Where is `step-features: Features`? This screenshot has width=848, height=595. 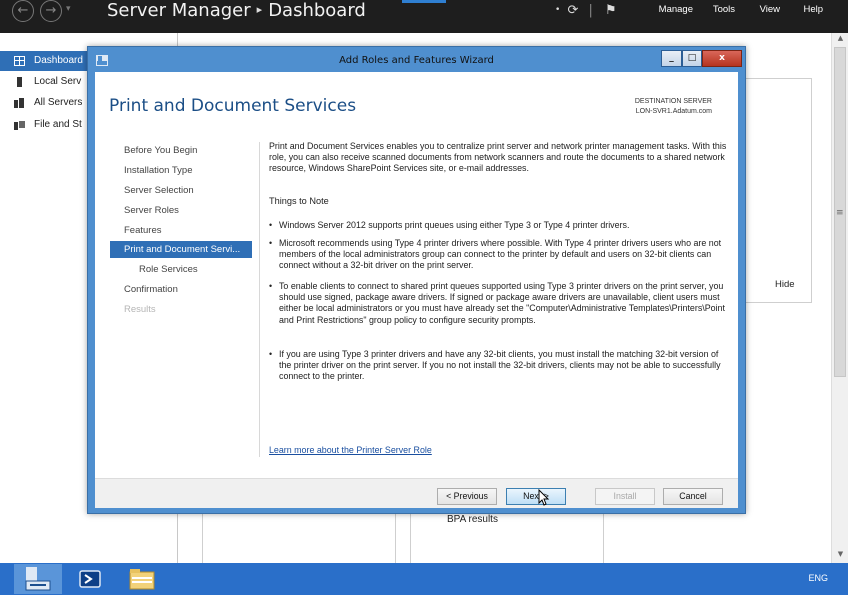
step-features: Features is located at coordinates (181, 230).